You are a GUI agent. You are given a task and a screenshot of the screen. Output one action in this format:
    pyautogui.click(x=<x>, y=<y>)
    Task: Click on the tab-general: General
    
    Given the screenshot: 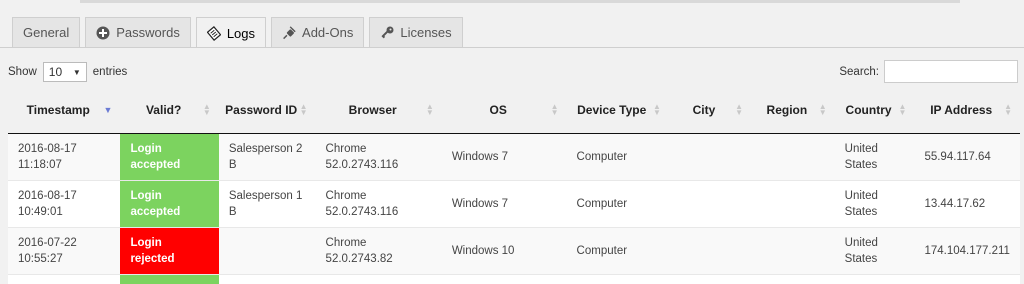 What is the action you would take?
    pyautogui.click(x=46, y=32)
    